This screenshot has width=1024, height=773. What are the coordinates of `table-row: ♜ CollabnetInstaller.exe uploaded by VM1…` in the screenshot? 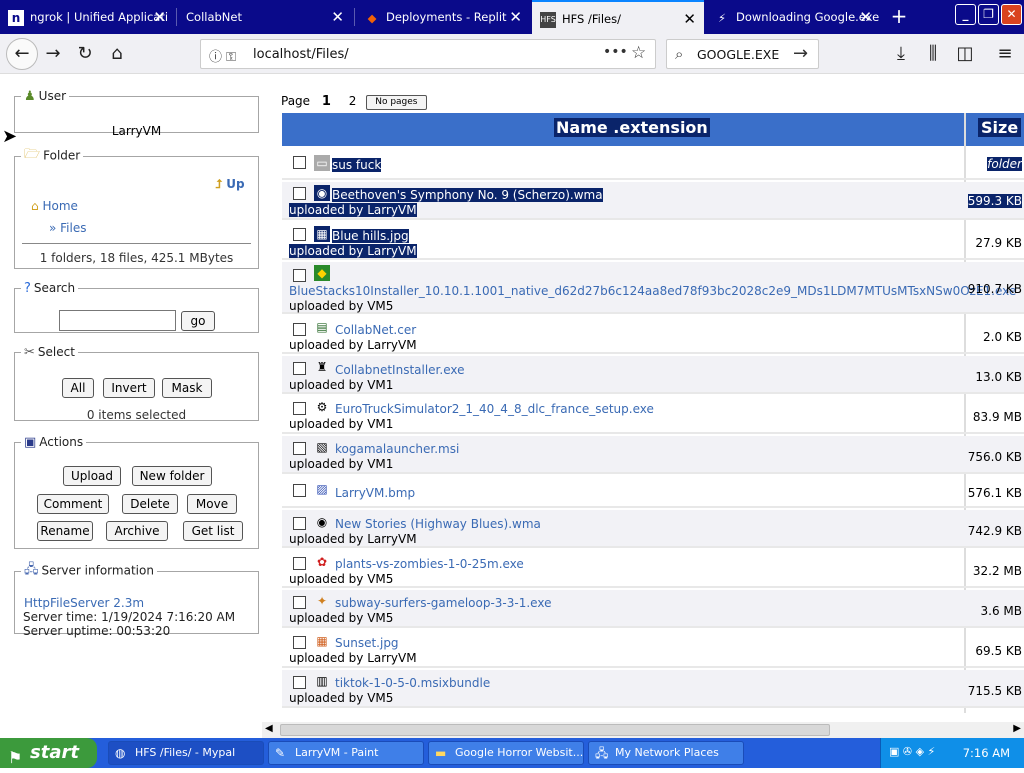 It's located at (653, 375).